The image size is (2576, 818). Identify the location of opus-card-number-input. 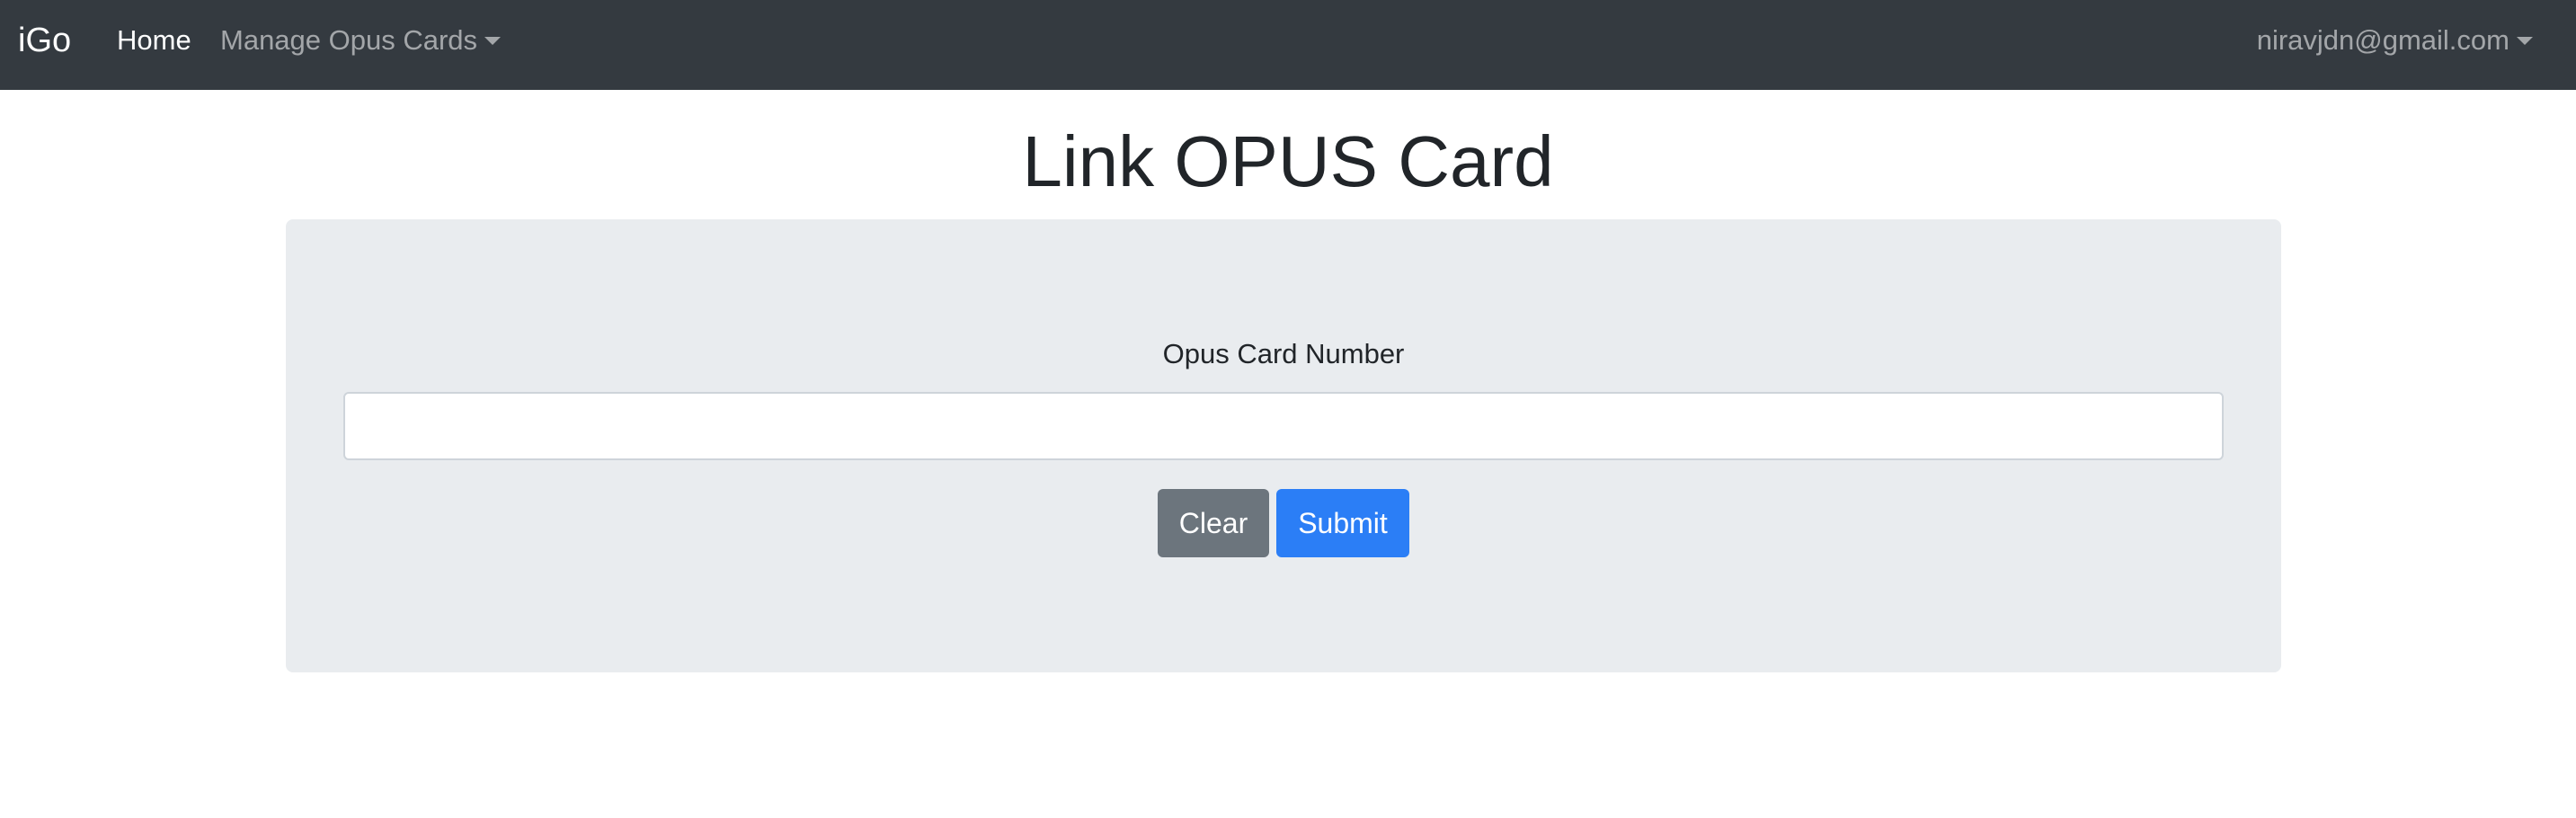
(1283, 426).